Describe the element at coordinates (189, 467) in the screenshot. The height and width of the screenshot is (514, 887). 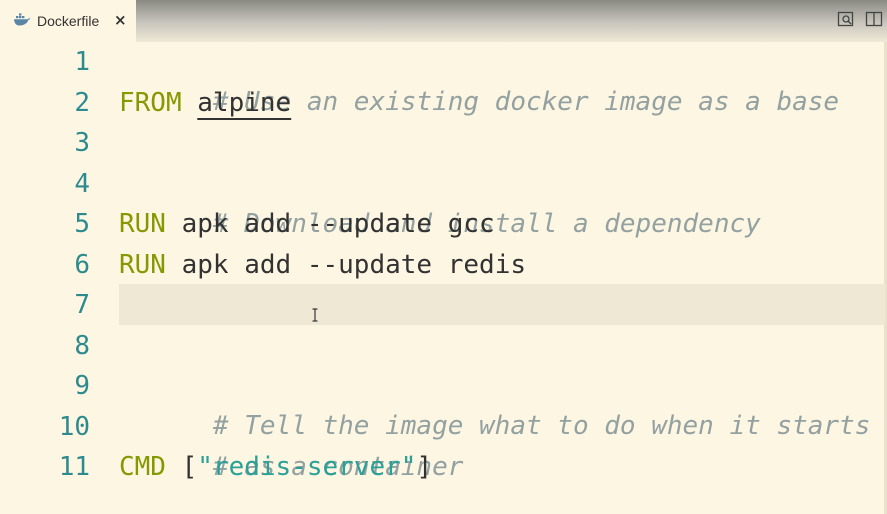
I see `bracket-open: [` at that location.